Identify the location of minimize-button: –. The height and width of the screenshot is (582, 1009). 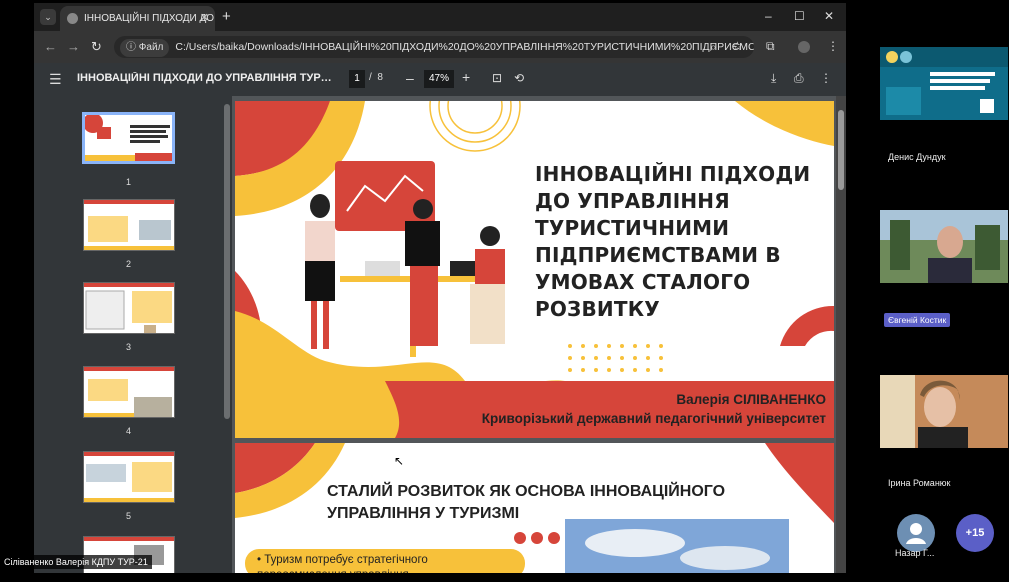
(768, 16).